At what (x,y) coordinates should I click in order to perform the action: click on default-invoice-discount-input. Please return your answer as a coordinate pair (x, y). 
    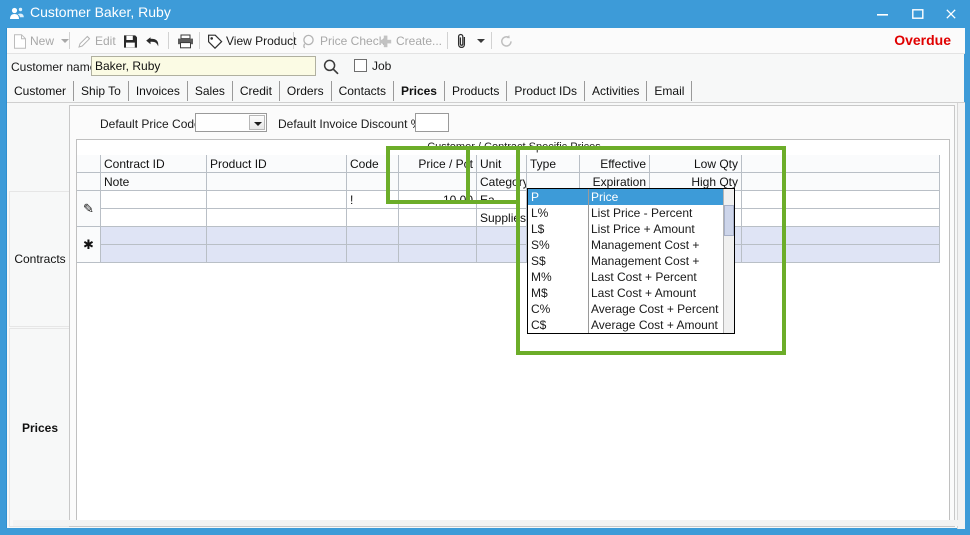
    Looking at the image, I should click on (432, 122).